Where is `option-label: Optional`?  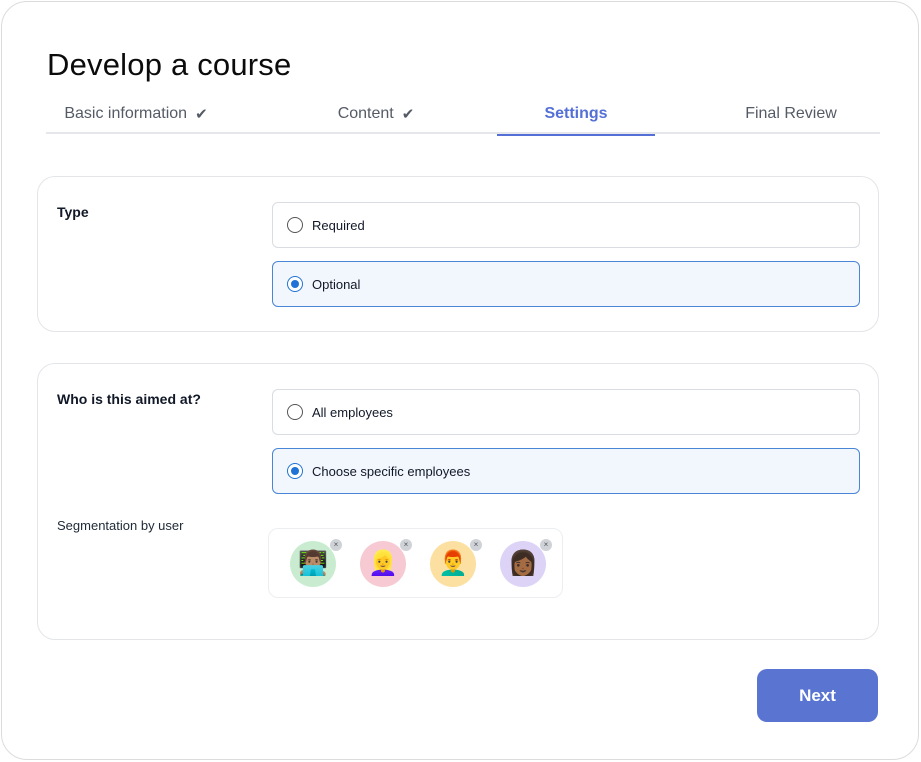
option-label: Optional is located at coordinates (336, 284).